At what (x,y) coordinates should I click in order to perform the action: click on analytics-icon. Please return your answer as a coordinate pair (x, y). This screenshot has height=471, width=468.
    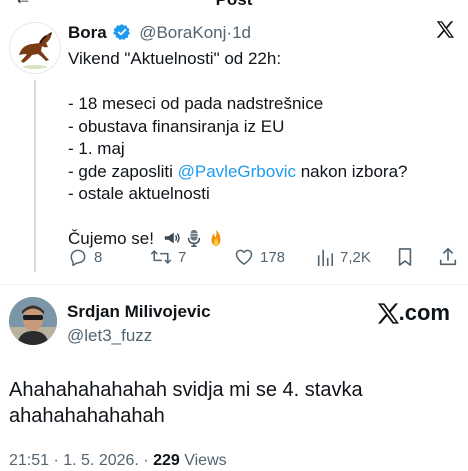
    Looking at the image, I should click on (325, 257).